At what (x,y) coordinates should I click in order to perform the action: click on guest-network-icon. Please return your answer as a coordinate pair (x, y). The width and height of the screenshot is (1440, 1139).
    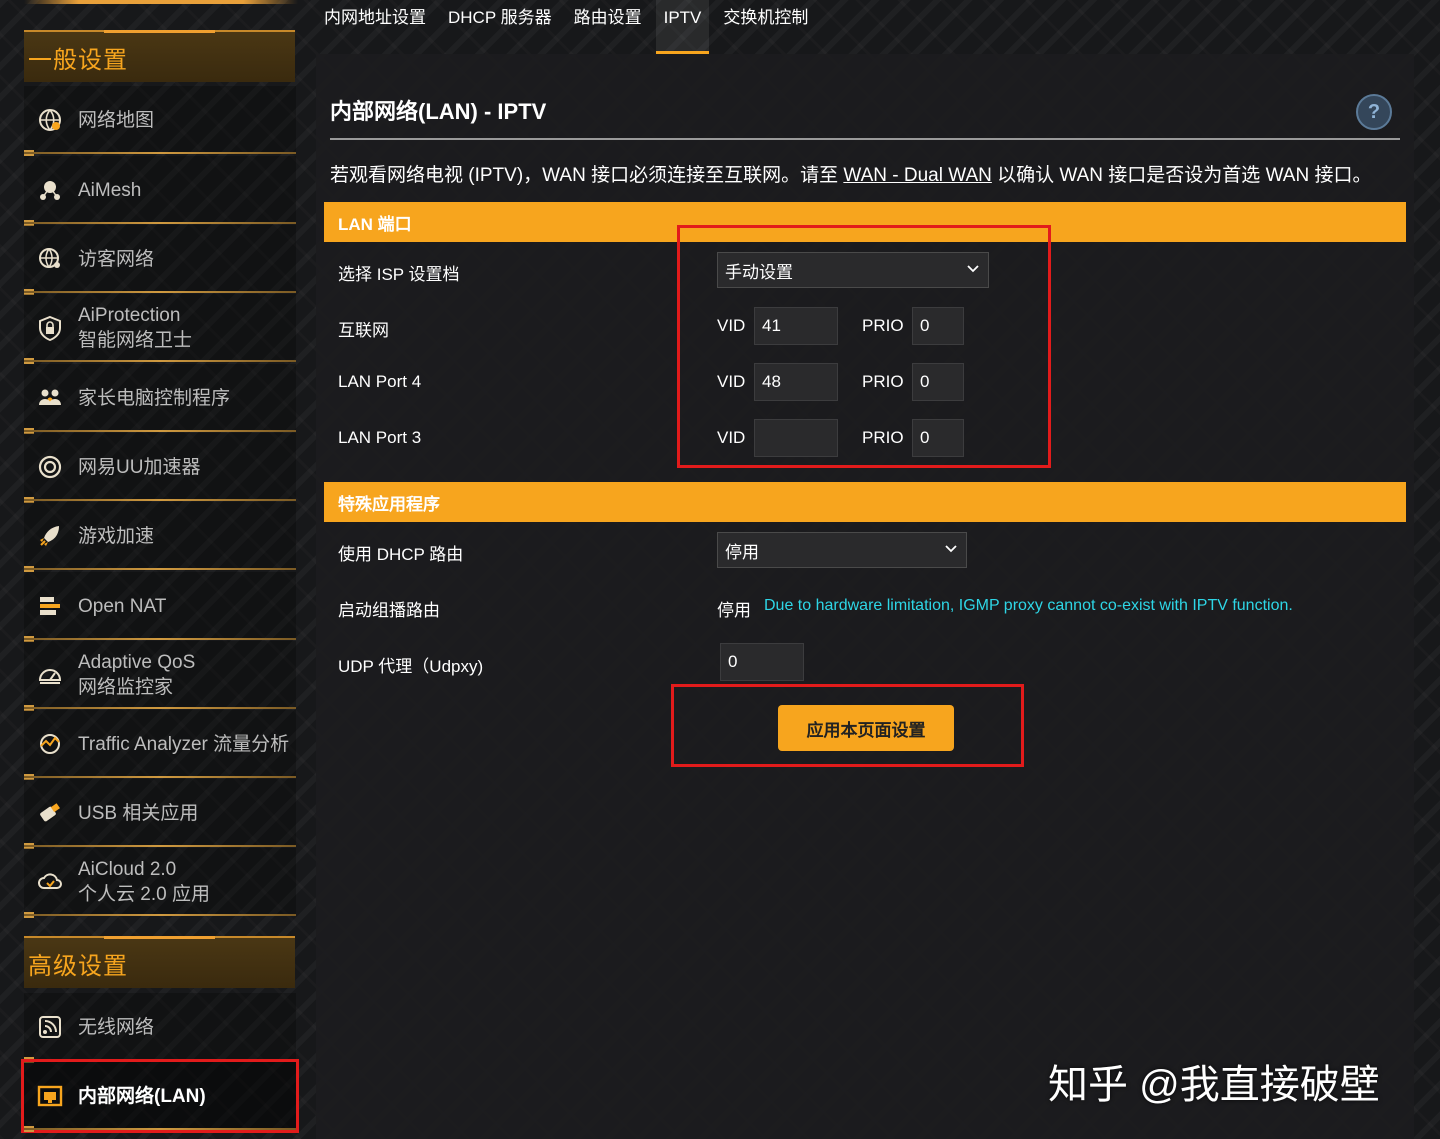
    Looking at the image, I should click on (50, 259).